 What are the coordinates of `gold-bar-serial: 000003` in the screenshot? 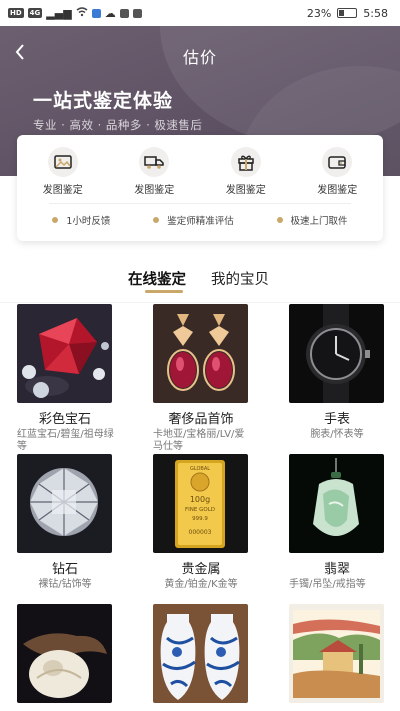 It's located at (200, 532).